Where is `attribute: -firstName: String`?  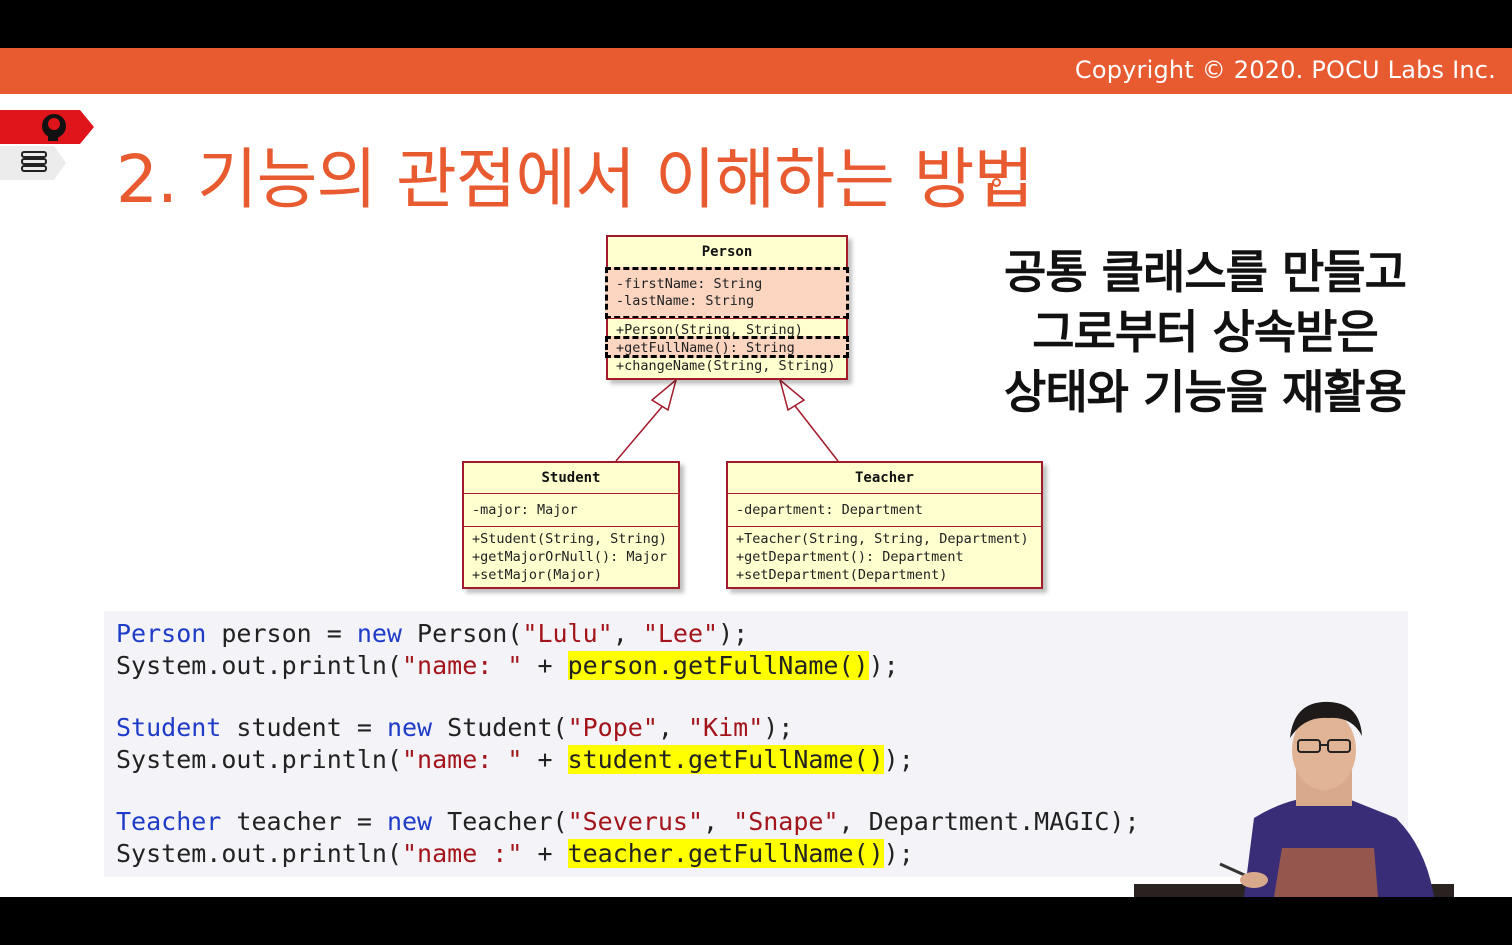 attribute: -firstName: String is located at coordinates (689, 284).